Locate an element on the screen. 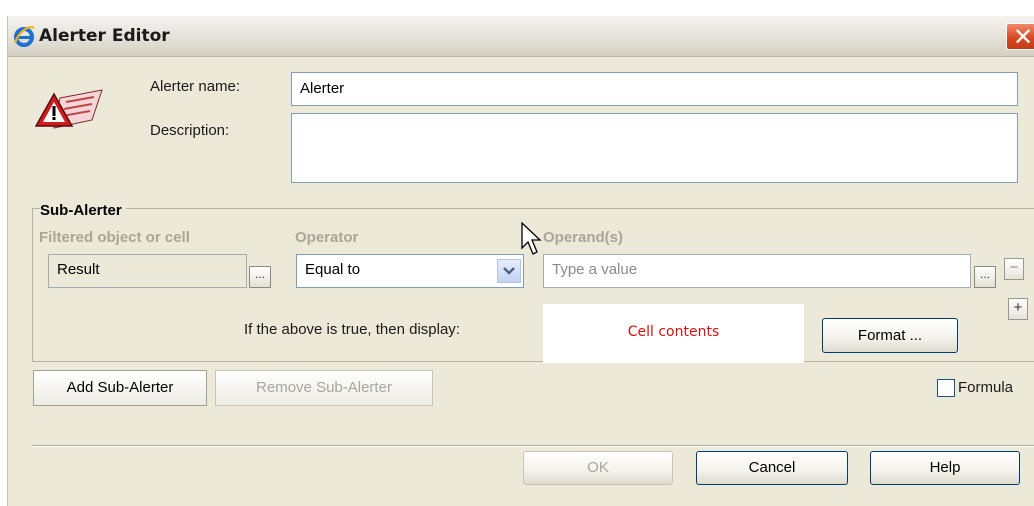  mouse-cursor-icon is located at coordinates (531, 238).